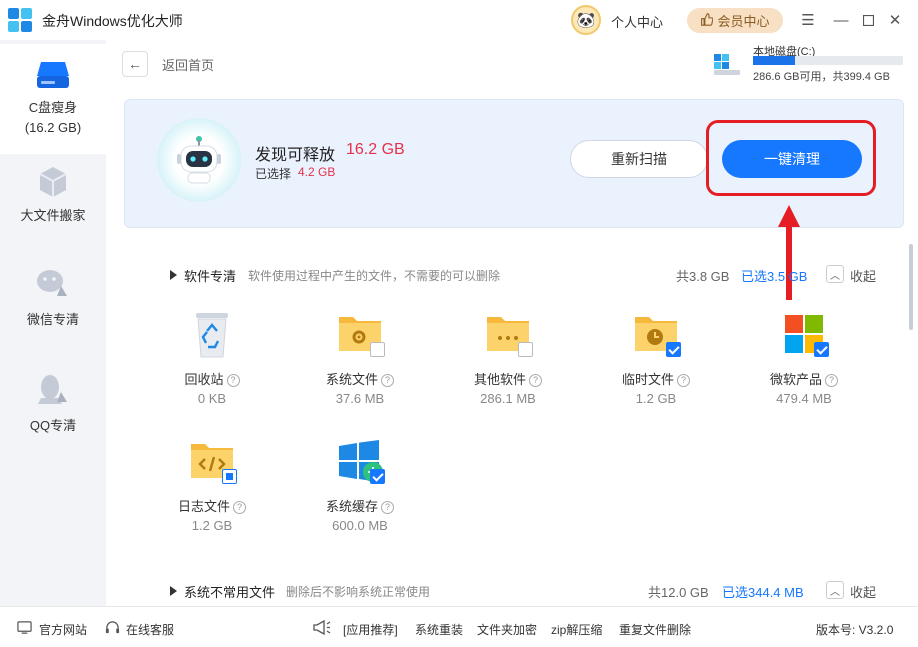 This screenshot has height=647, width=918. Describe the element at coordinates (821, 77) in the screenshot. I see `disk-info: 286.6 GB可用，共399.4 GB` at that location.